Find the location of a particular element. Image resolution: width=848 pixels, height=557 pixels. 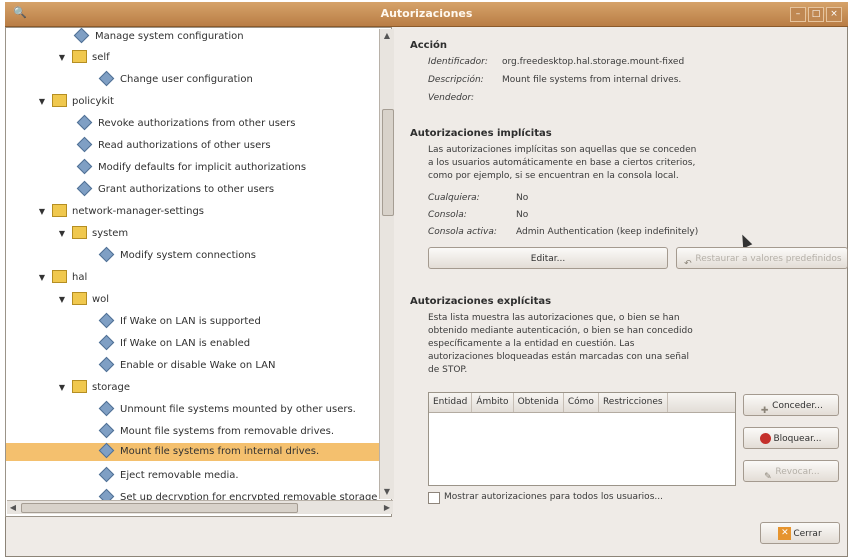

implicit-heading: Autorizaciones implícitas is located at coordinates (481, 133).